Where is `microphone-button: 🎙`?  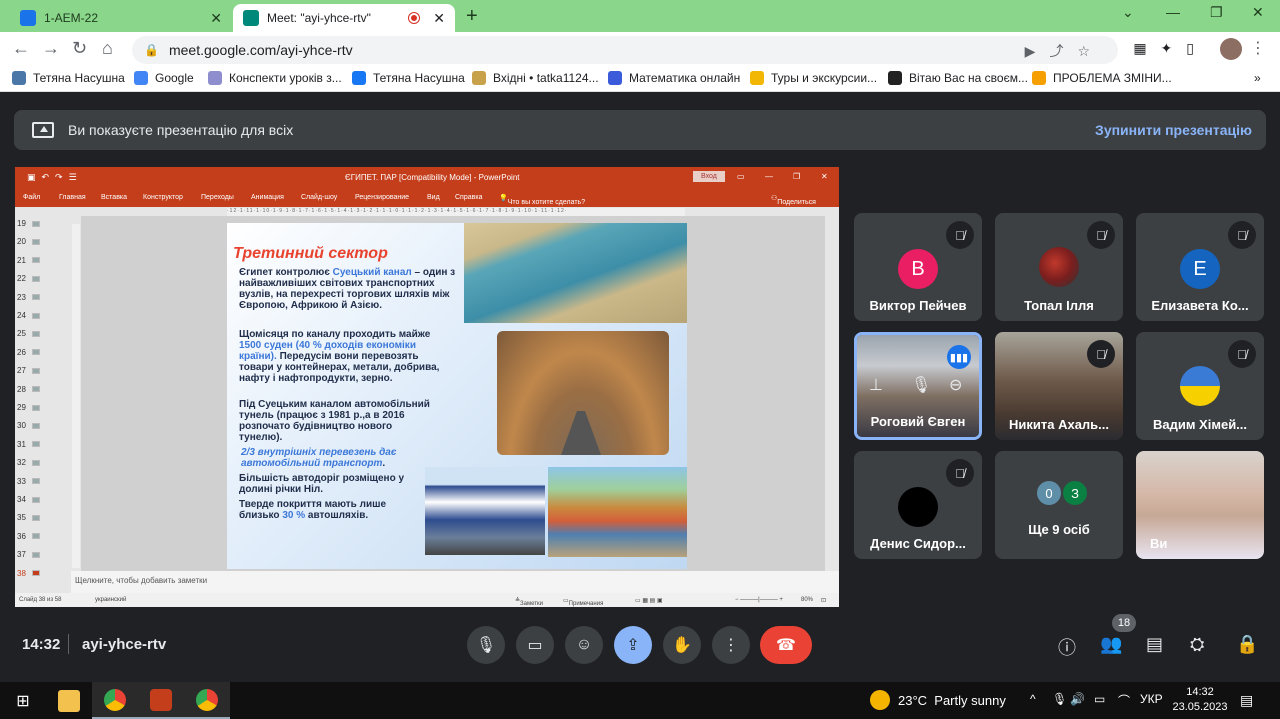 microphone-button: 🎙 is located at coordinates (486, 645).